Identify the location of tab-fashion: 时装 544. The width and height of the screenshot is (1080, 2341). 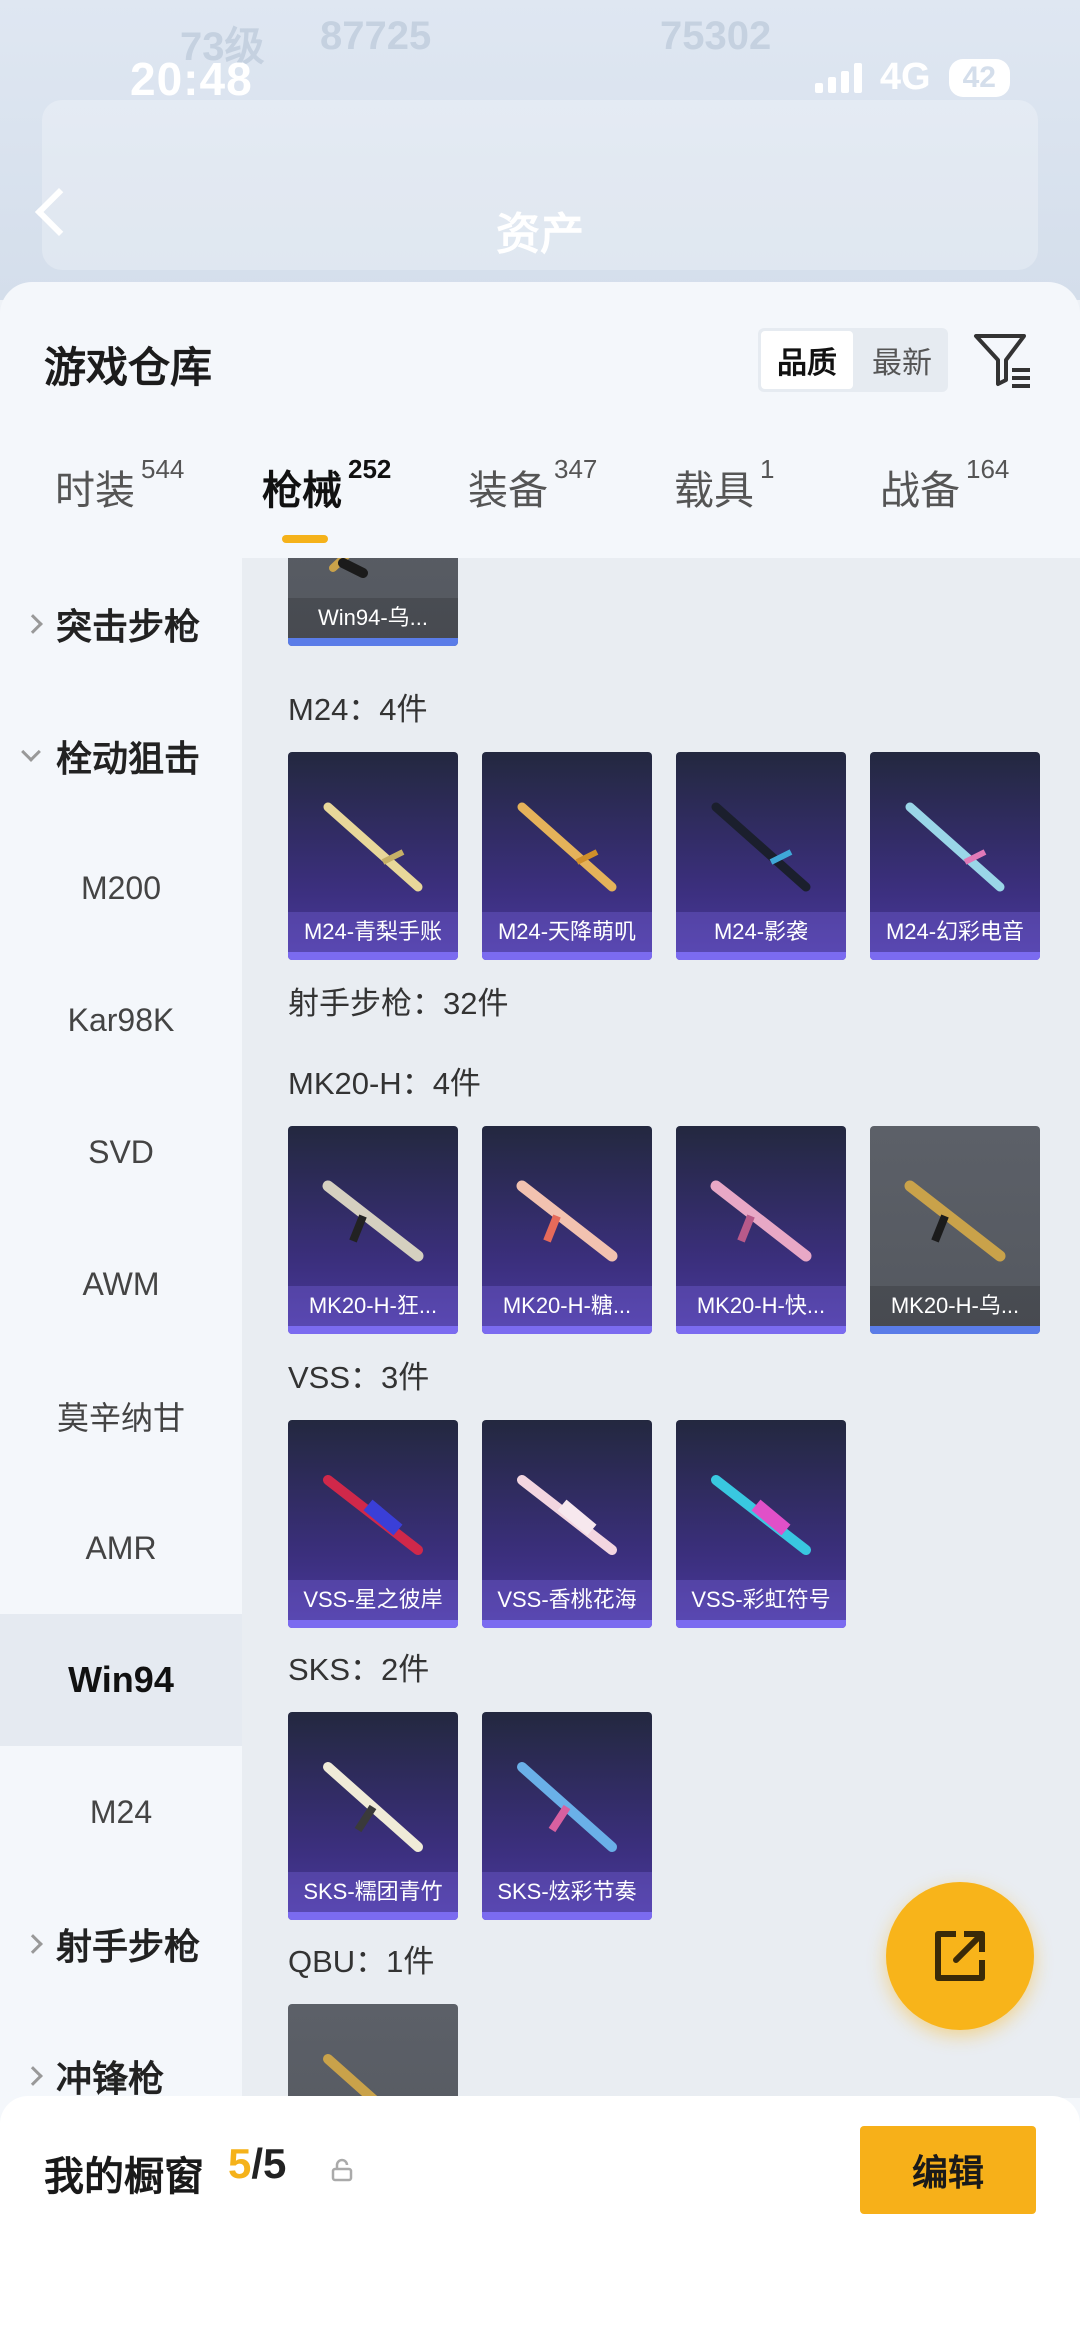
(119, 485).